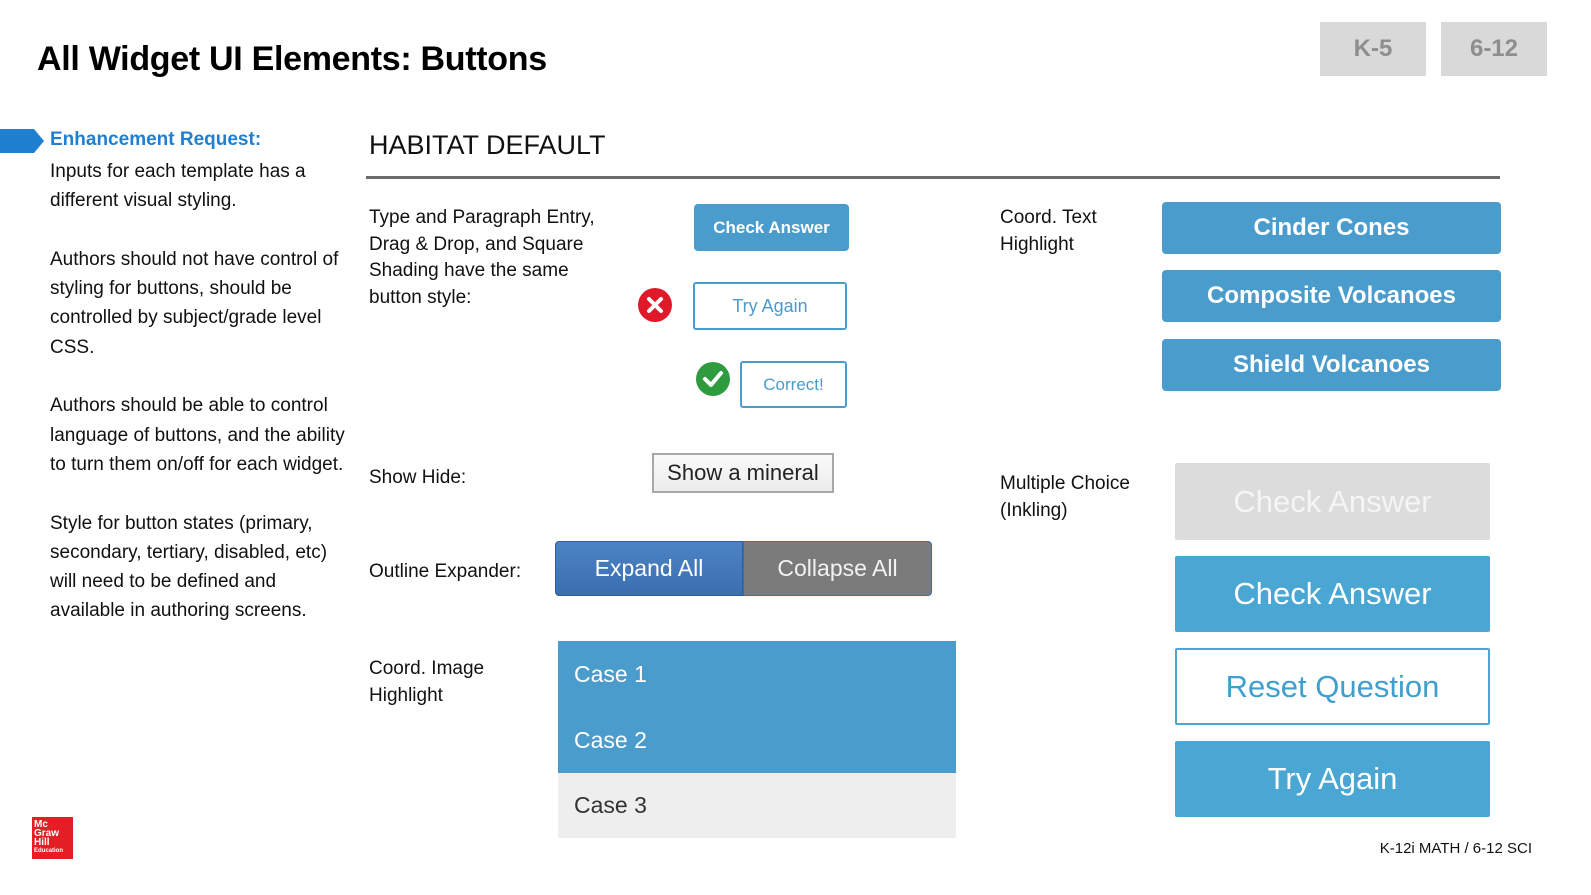  What do you see at coordinates (49, 851) in the screenshot?
I see `logo-line: Education` at bounding box center [49, 851].